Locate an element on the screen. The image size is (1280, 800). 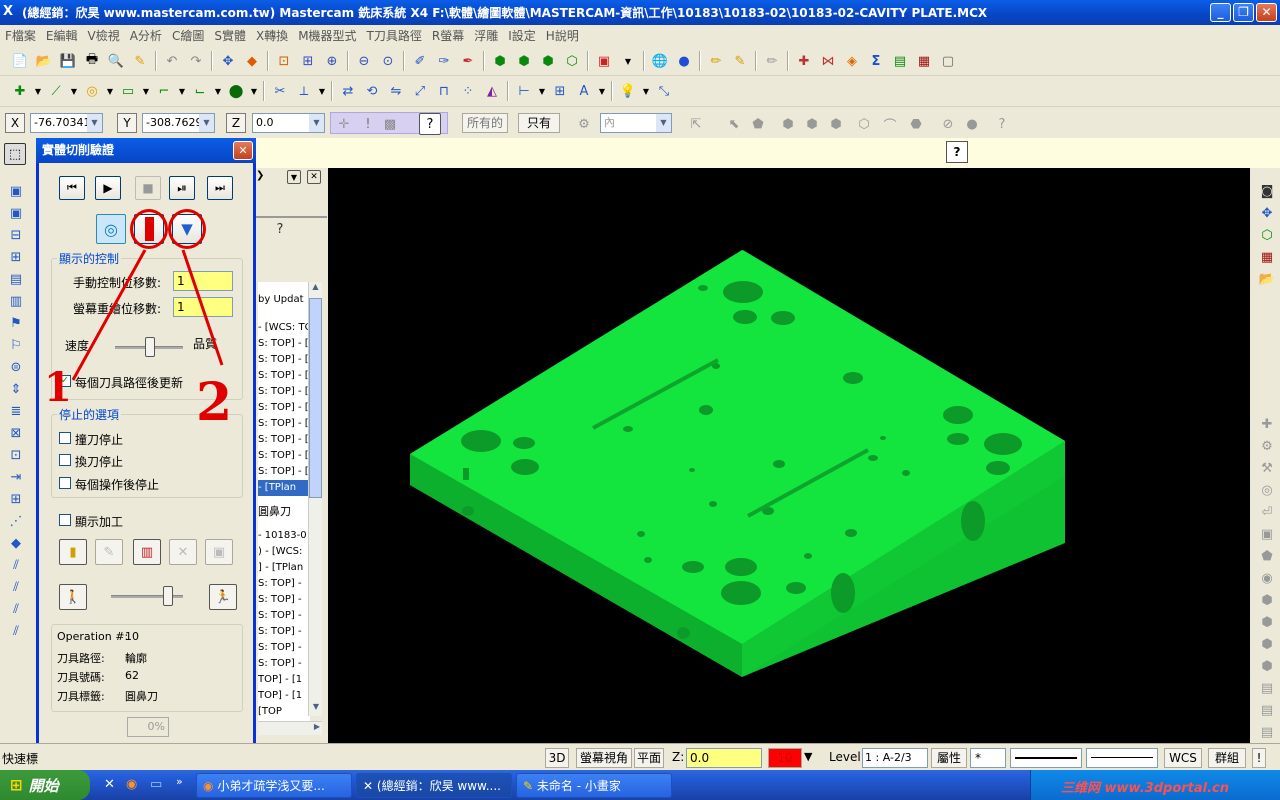
quick-mask-label: 快速標 is located at coordinates (20, 758).